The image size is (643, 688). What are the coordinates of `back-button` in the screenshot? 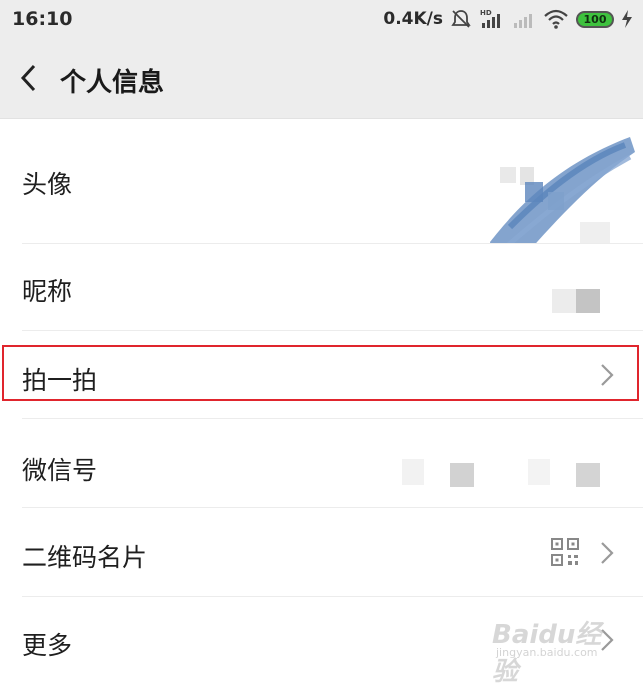 It's located at (29, 78).